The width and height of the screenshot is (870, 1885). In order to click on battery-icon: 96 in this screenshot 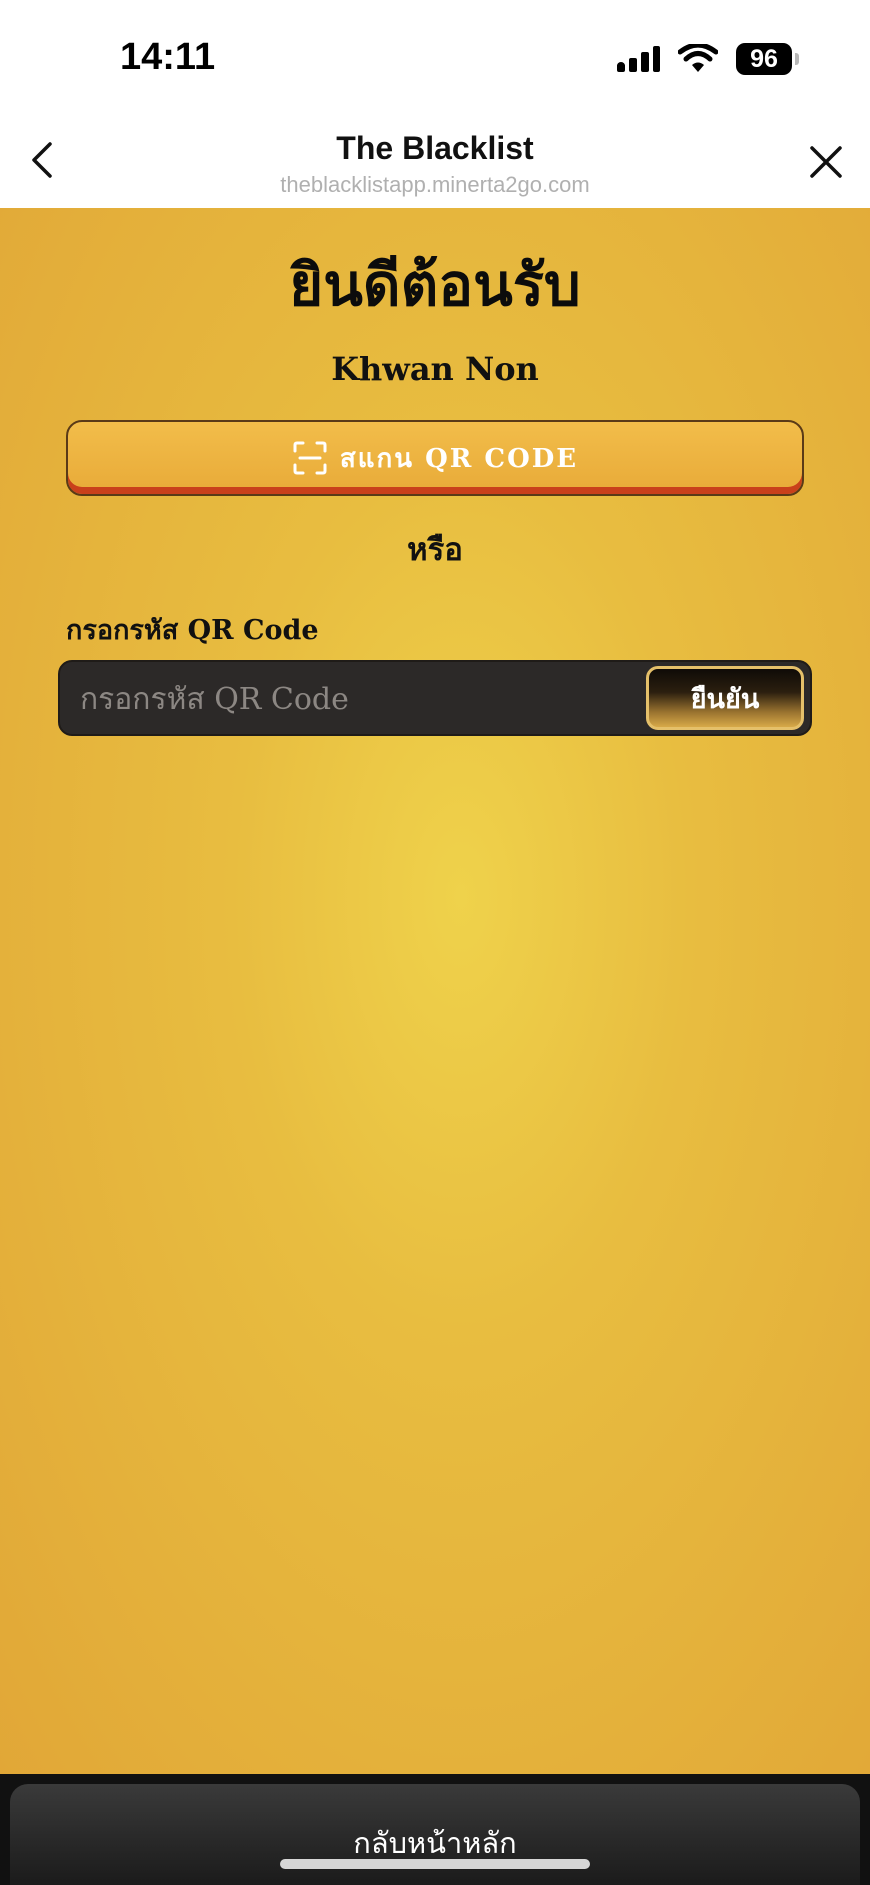, I will do `click(767, 59)`.